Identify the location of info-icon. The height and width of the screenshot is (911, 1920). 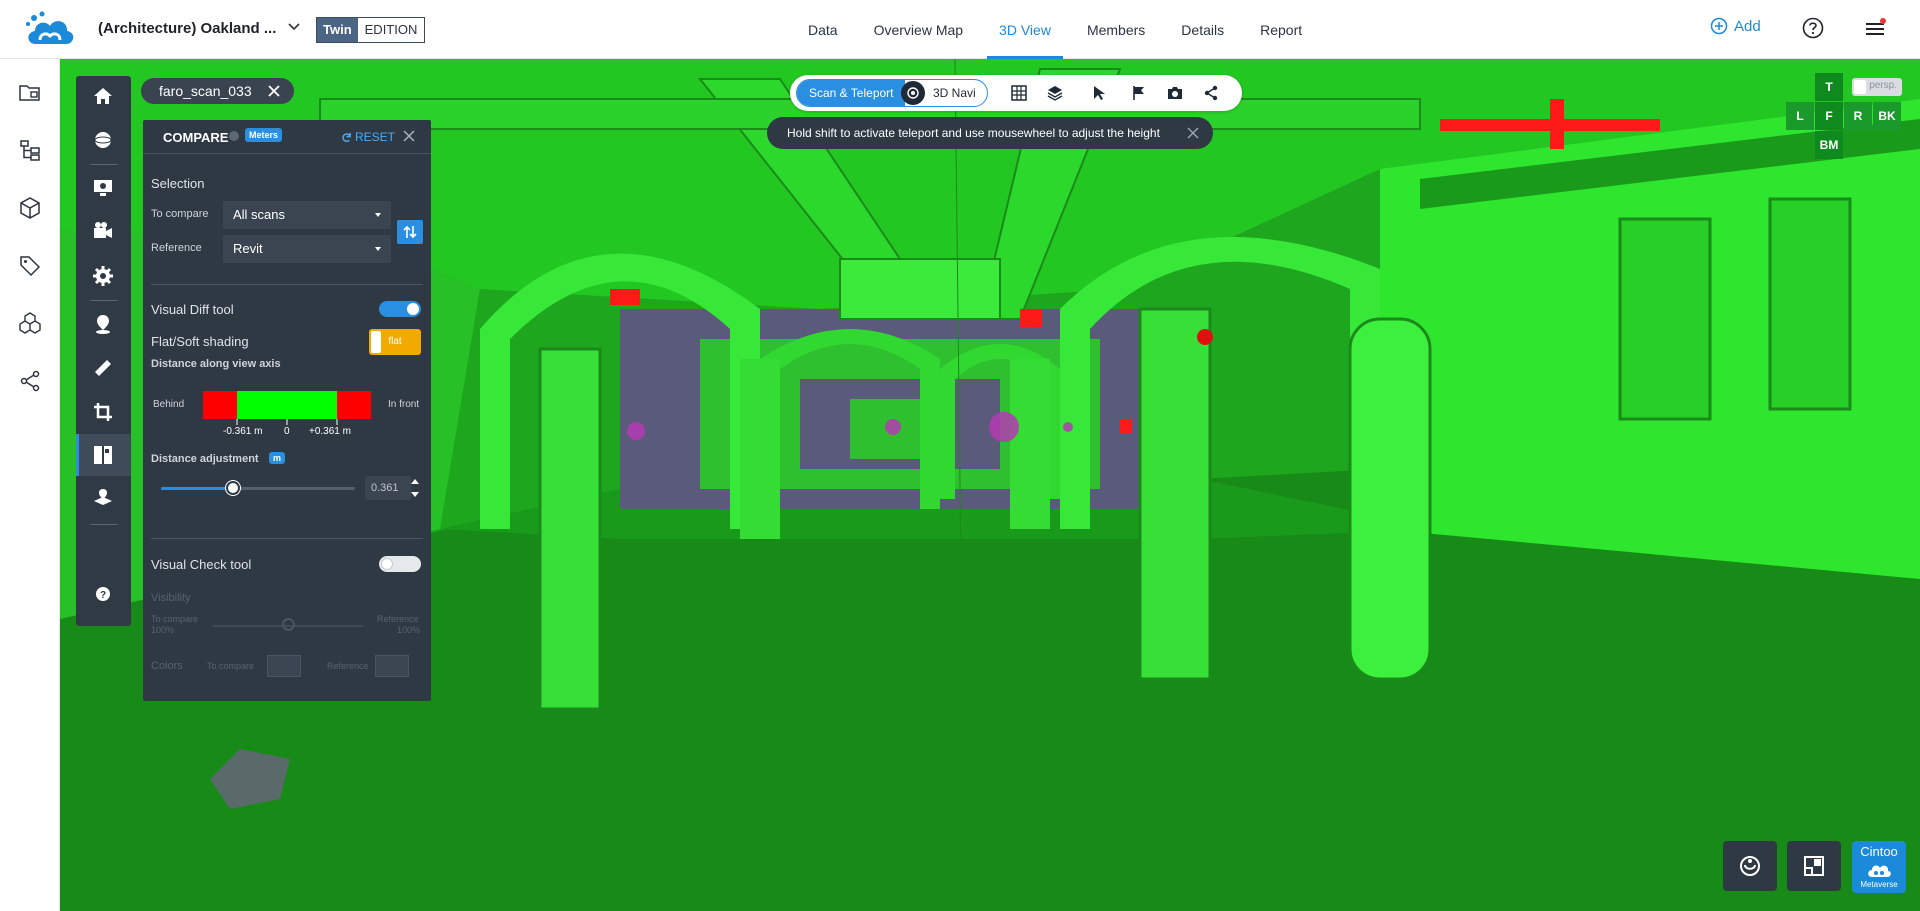
(234, 136).